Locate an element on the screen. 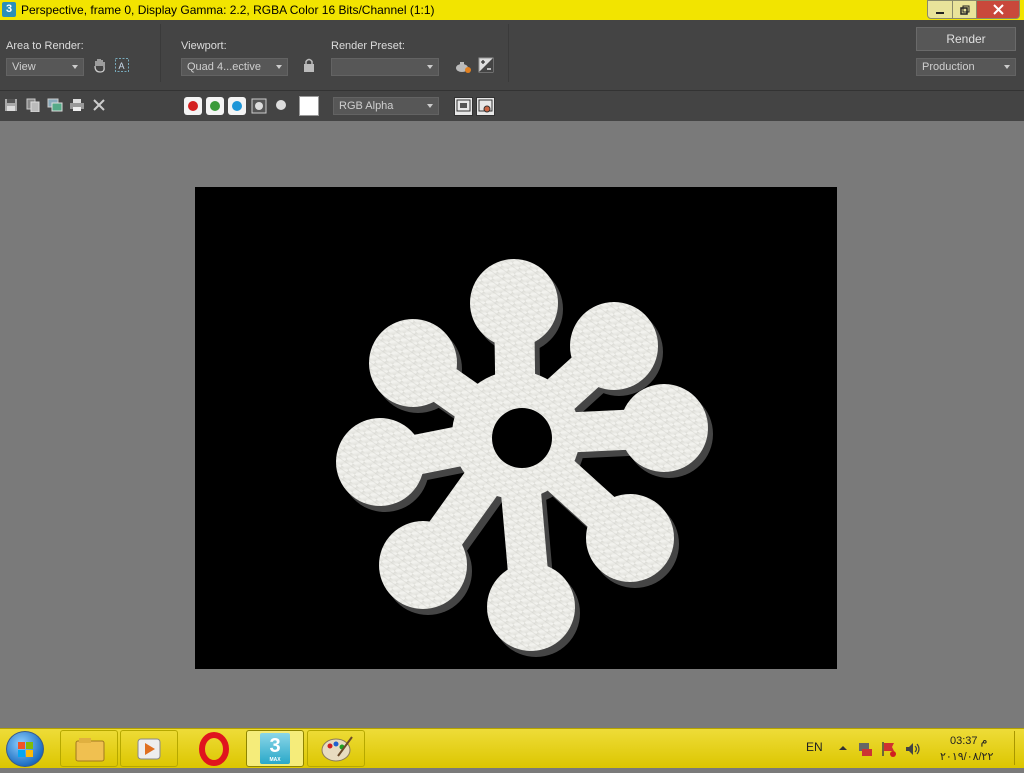 Image resolution: width=1024 pixels, height=773 pixels. blue-channel-icon is located at coordinates (237, 106).